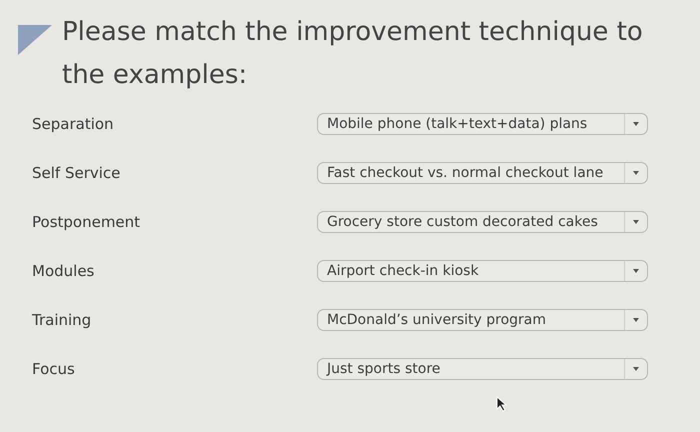 This screenshot has width=700, height=432. What do you see at coordinates (54, 369) in the screenshot?
I see `term-label: Focus` at bounding box center [54, 369].